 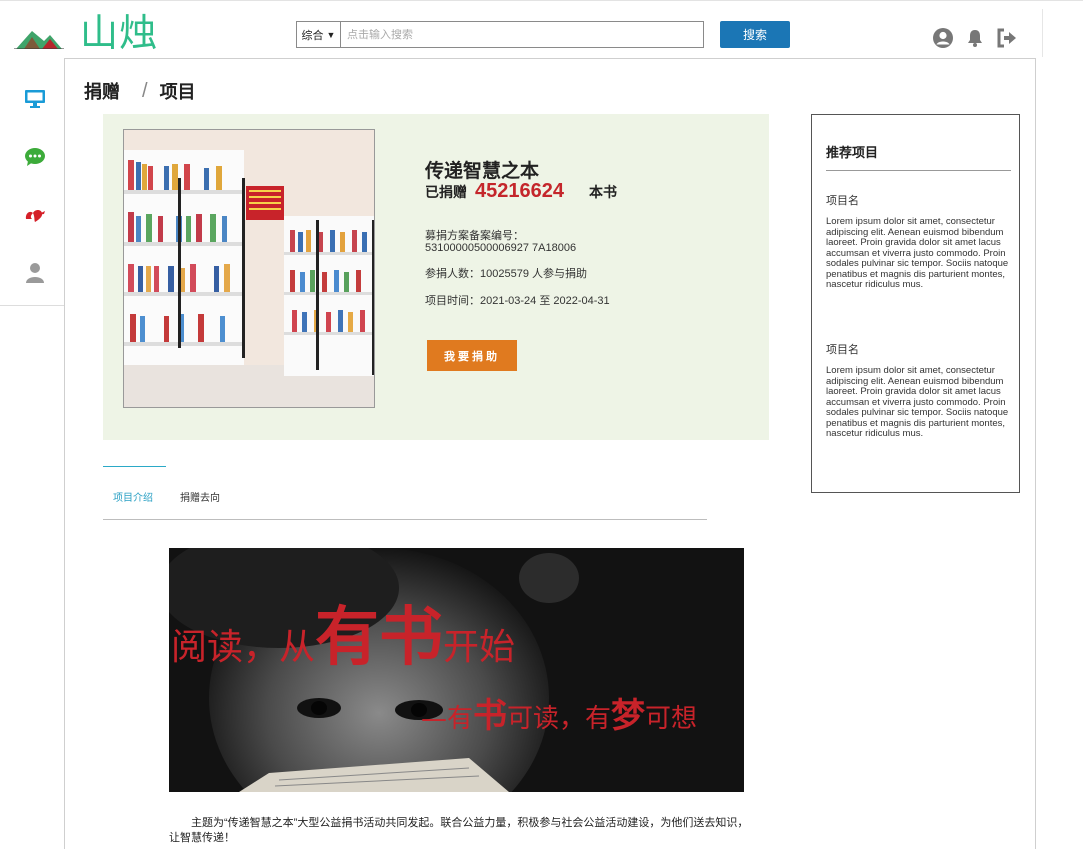 What do you see at coordinates (943, 38) in the screenshot?
I see `user-circle-icon` at bounding box center [943, 38].